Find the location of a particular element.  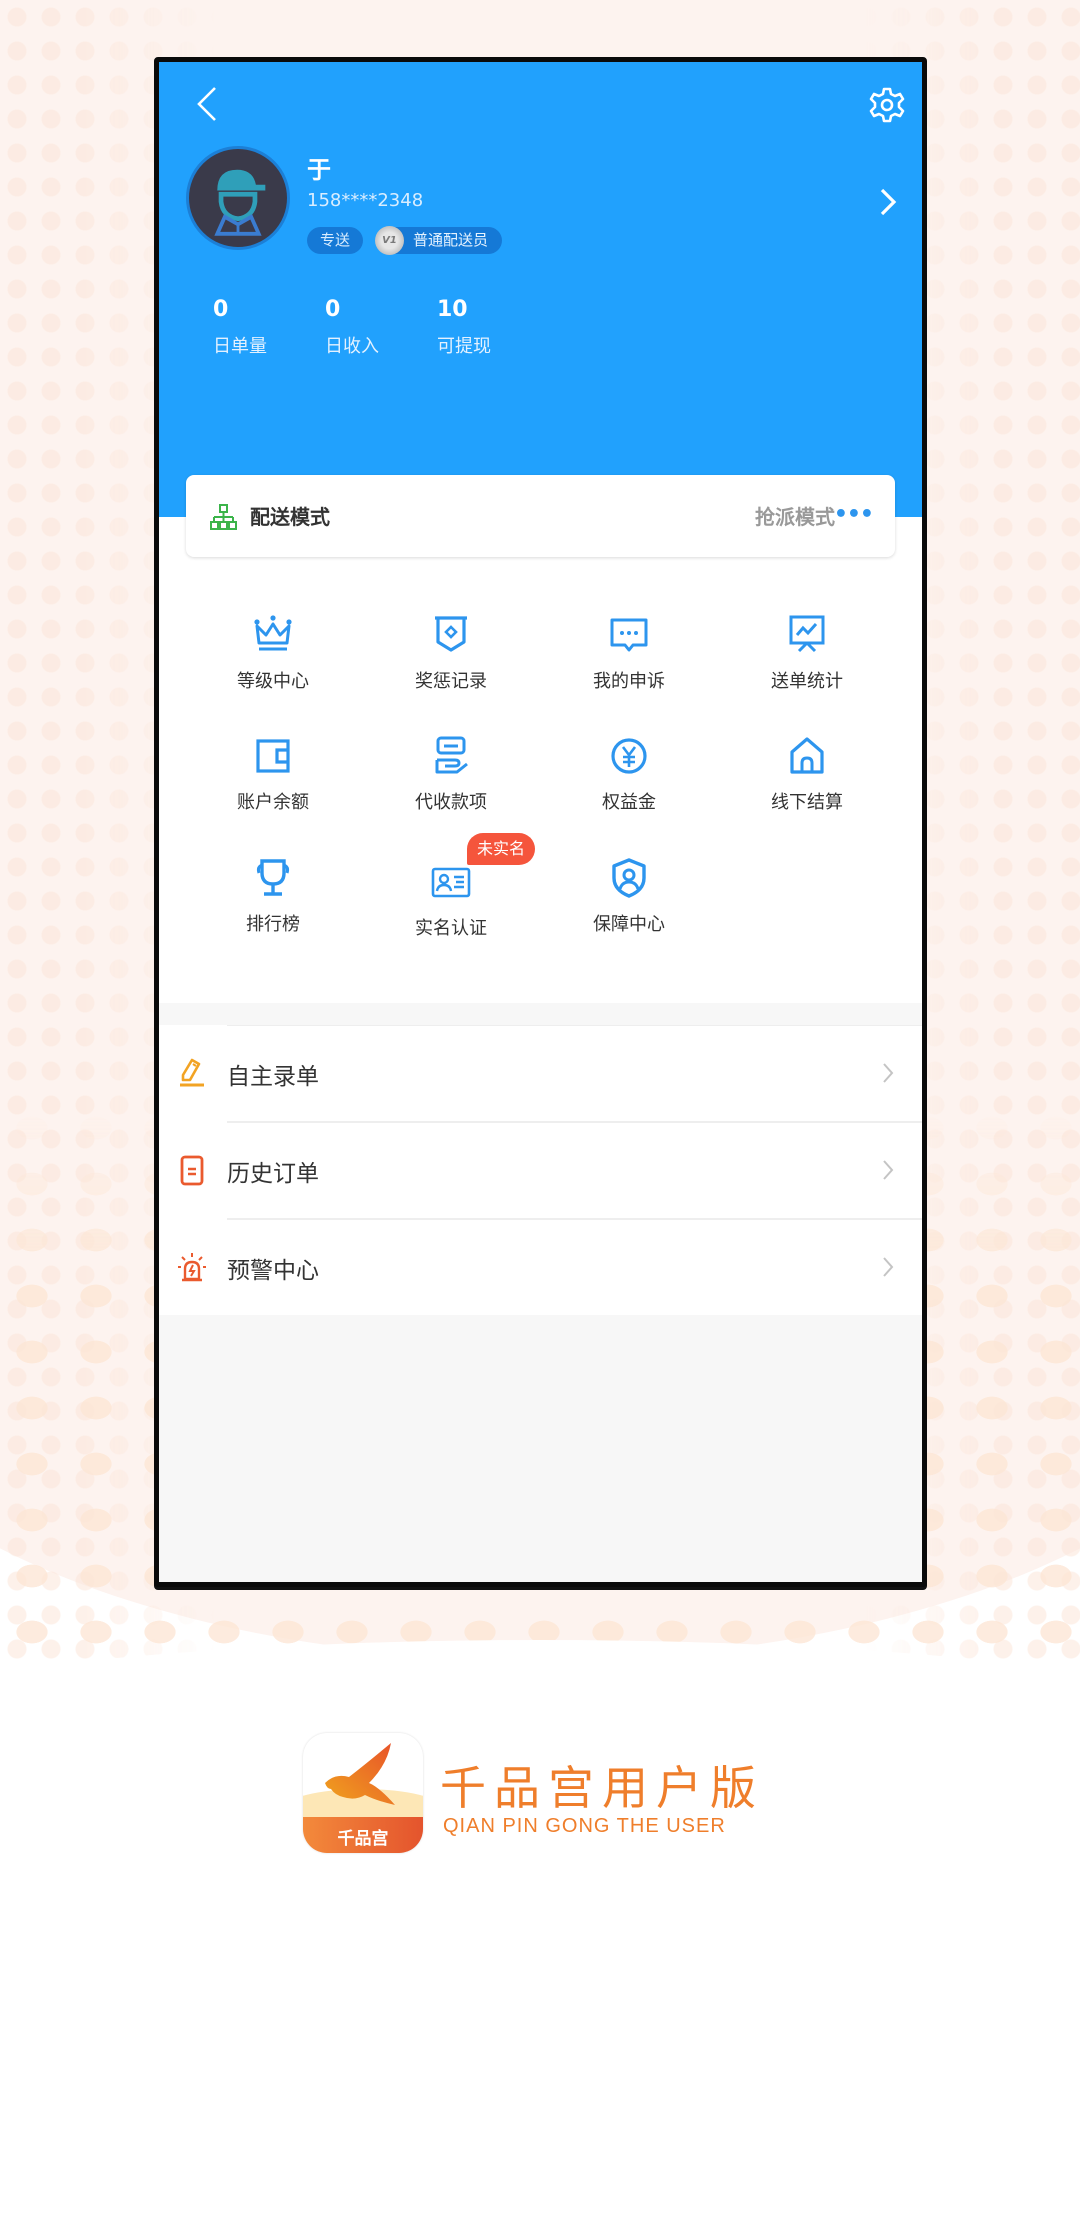

chart-board-icon is located at coordinates (807, 634).